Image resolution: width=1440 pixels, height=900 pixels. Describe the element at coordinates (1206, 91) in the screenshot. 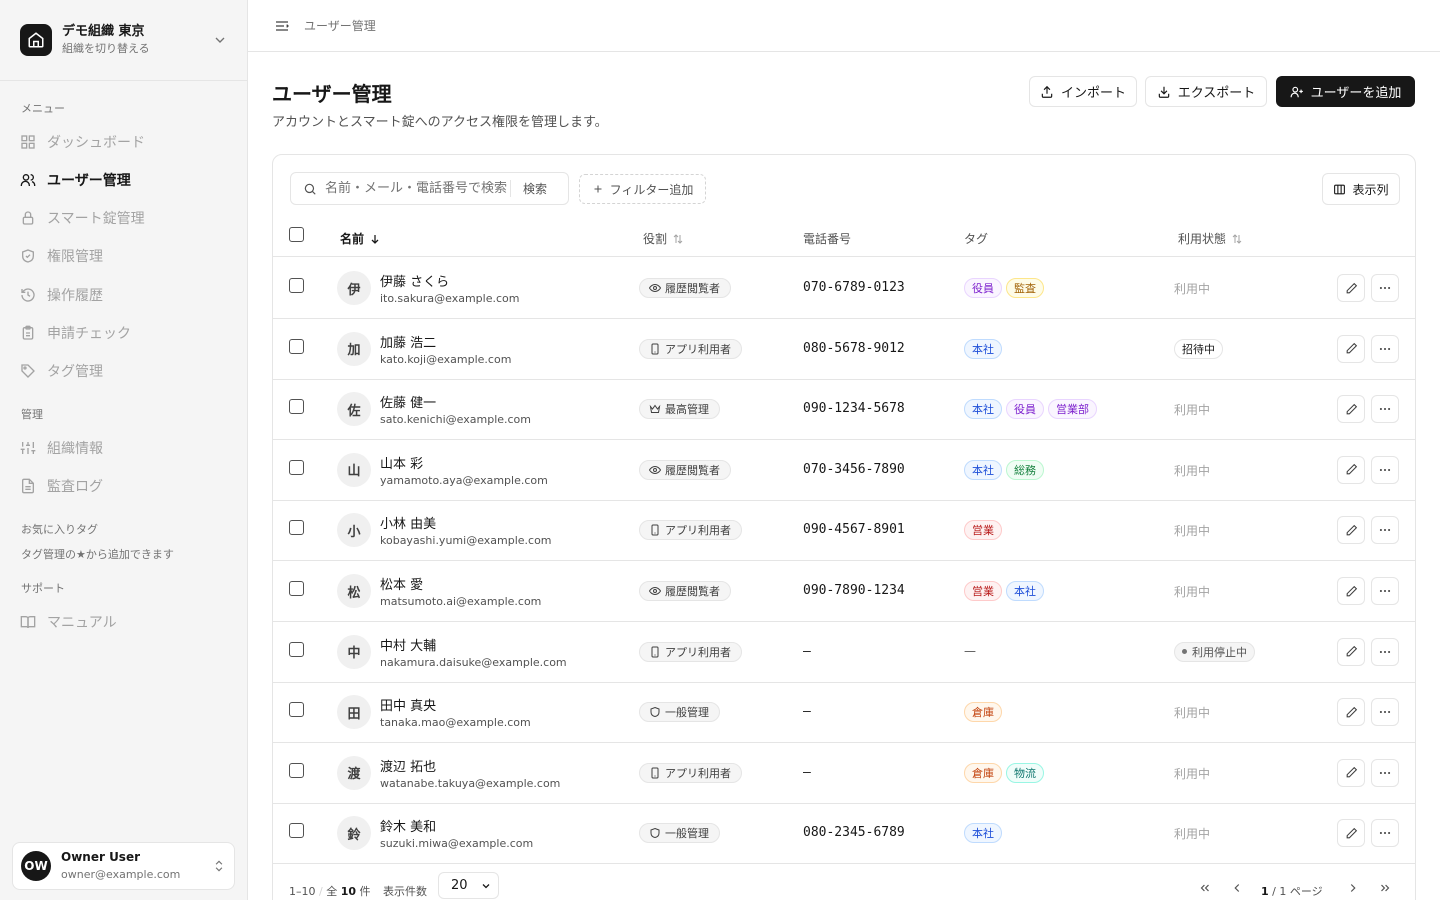

I see `export-button: エクスポート` at that location.